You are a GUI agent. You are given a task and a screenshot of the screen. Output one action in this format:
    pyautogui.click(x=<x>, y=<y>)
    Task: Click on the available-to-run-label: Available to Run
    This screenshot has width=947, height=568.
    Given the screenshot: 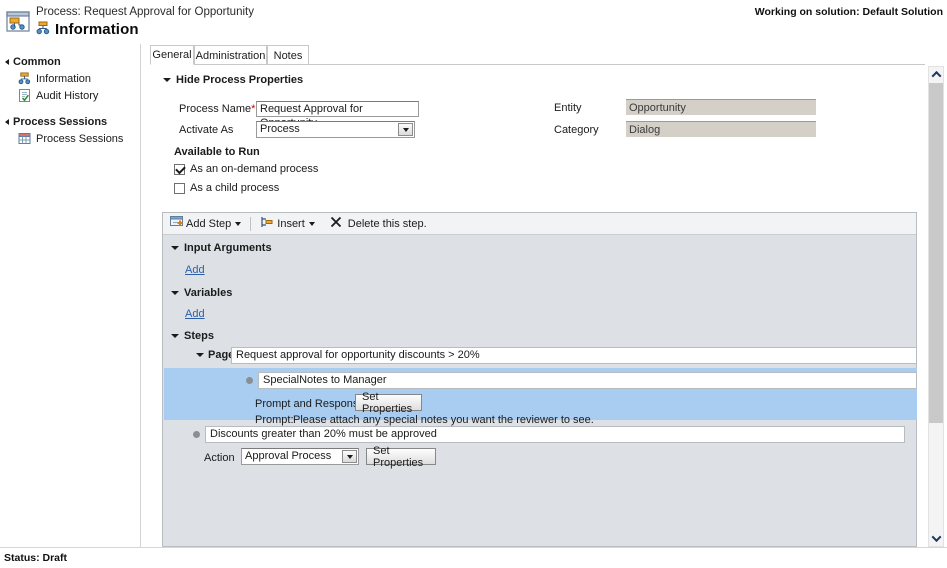 What is the action you would take?
    pyautogui.click(x=217, y=152)
    